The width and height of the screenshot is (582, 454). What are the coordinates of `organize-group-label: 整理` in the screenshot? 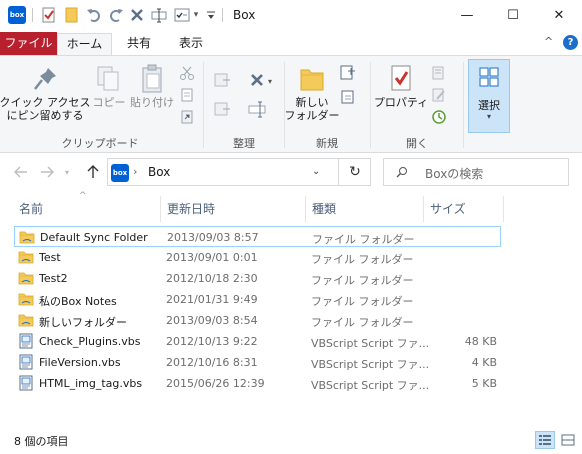 It's located at (244, 143).